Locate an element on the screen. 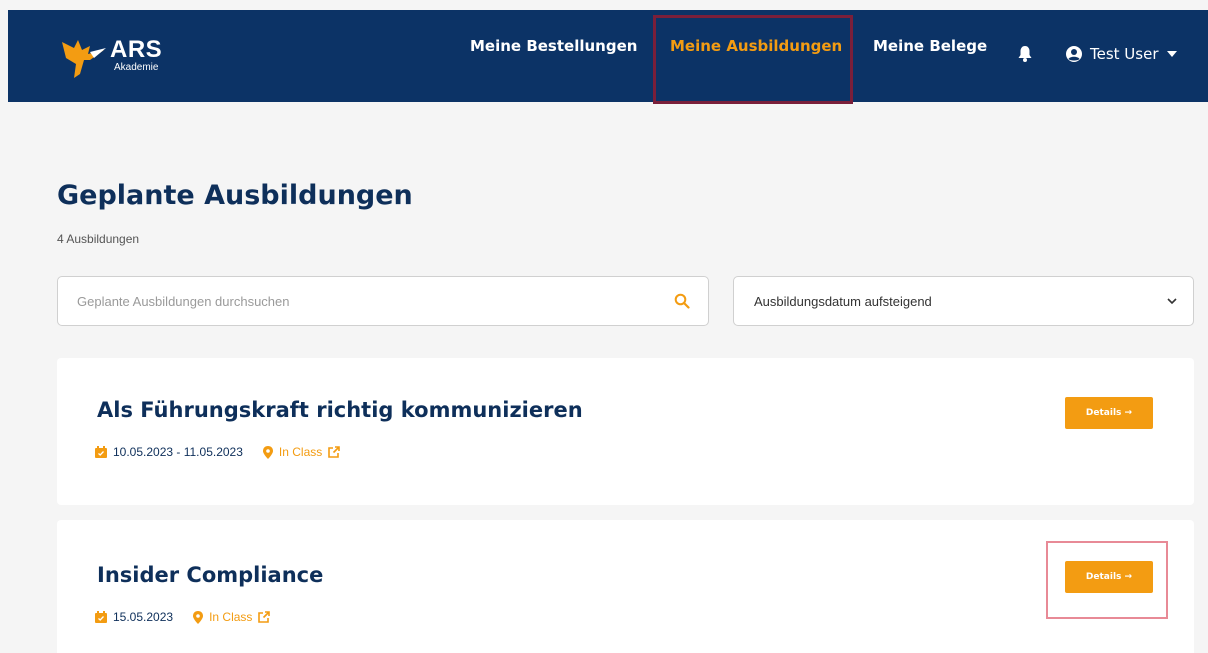  search-input is located at coordinates (359, 301).